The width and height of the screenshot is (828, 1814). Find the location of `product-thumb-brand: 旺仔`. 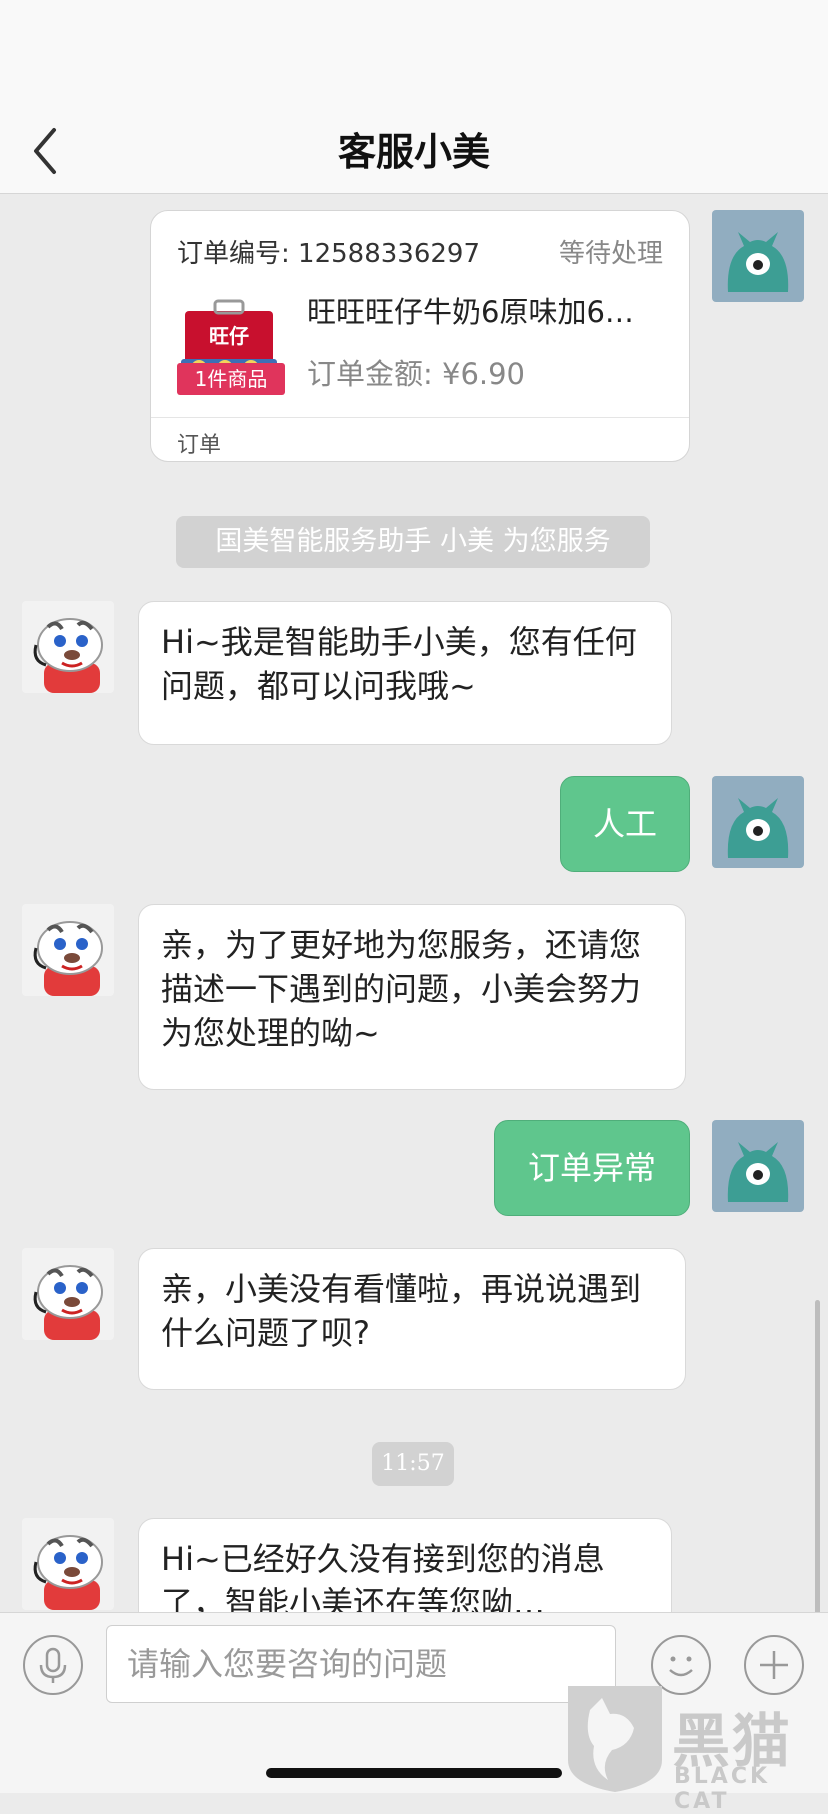

product-thumb-brand: 旺仔 is located at coordinates (229, 336).